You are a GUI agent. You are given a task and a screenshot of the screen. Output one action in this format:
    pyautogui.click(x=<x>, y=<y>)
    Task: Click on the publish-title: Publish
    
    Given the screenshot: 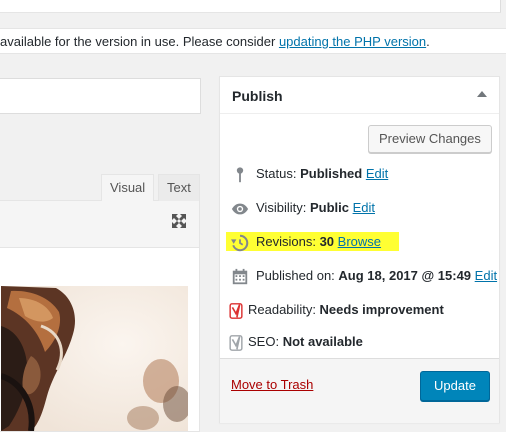 What is the action you would take?
    pyautogui.click(x=257, y=96)
    